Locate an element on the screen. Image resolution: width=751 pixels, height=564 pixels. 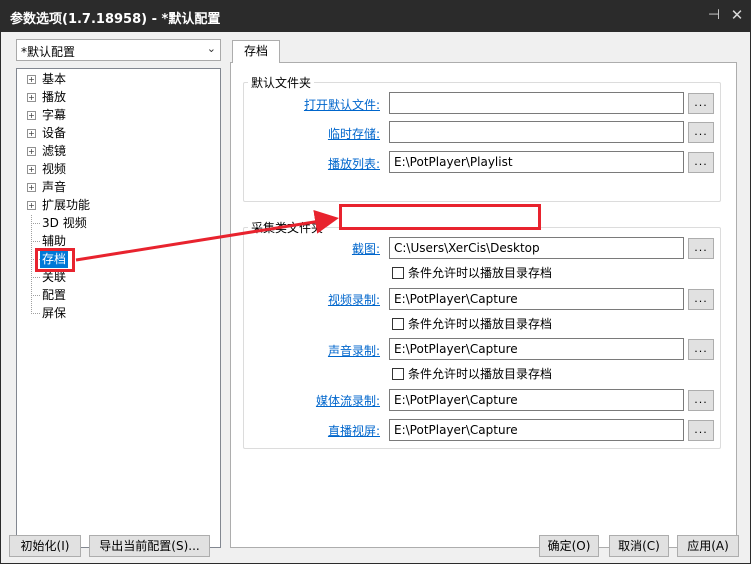
video-playdir-checkbox: 条件允许时以播放目录存档 is located at coordinates (472, 323).